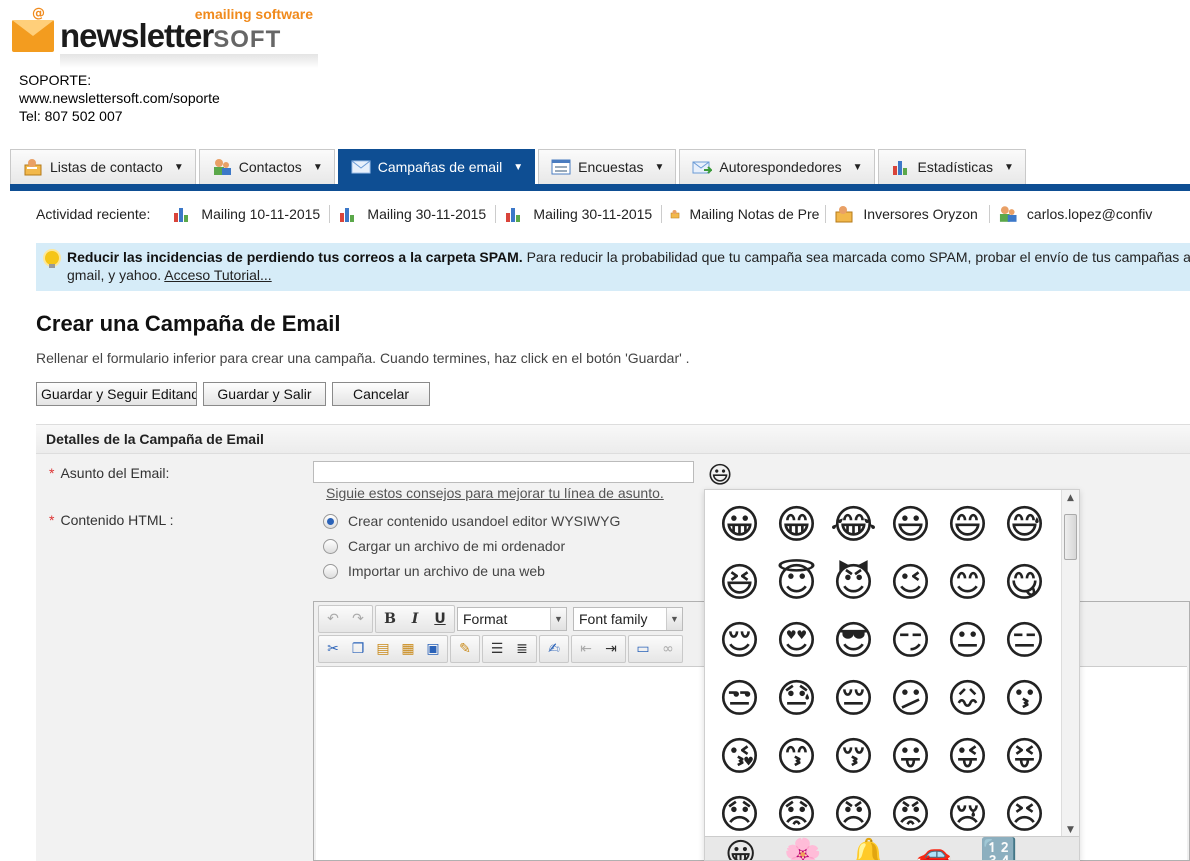  Describe the element at coordinates (967, 699) in the screenshot. I see `emoji-item: 😖` at that location.